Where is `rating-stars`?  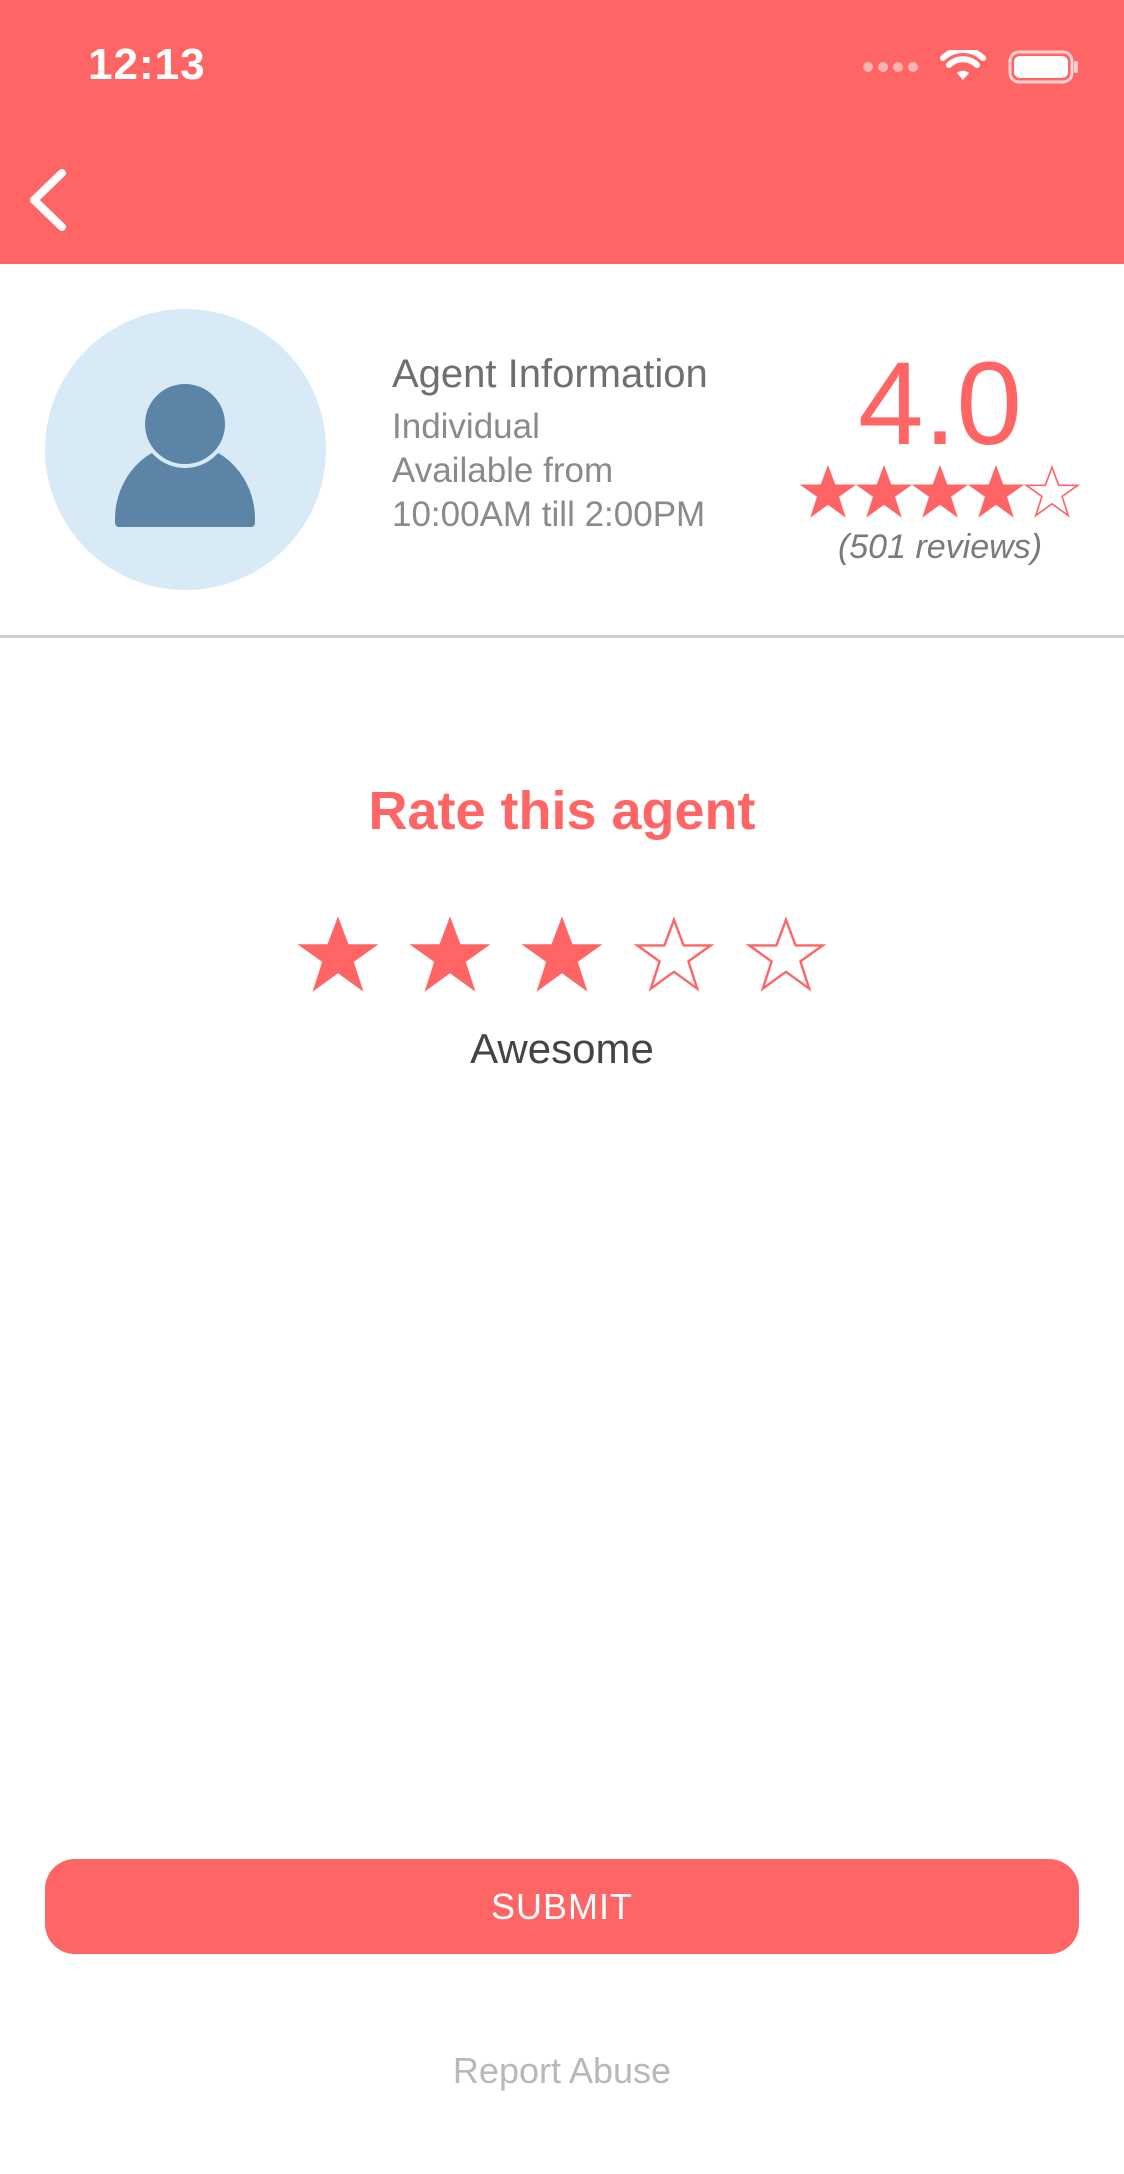
rating-stars is located at coordinates (940, 492).